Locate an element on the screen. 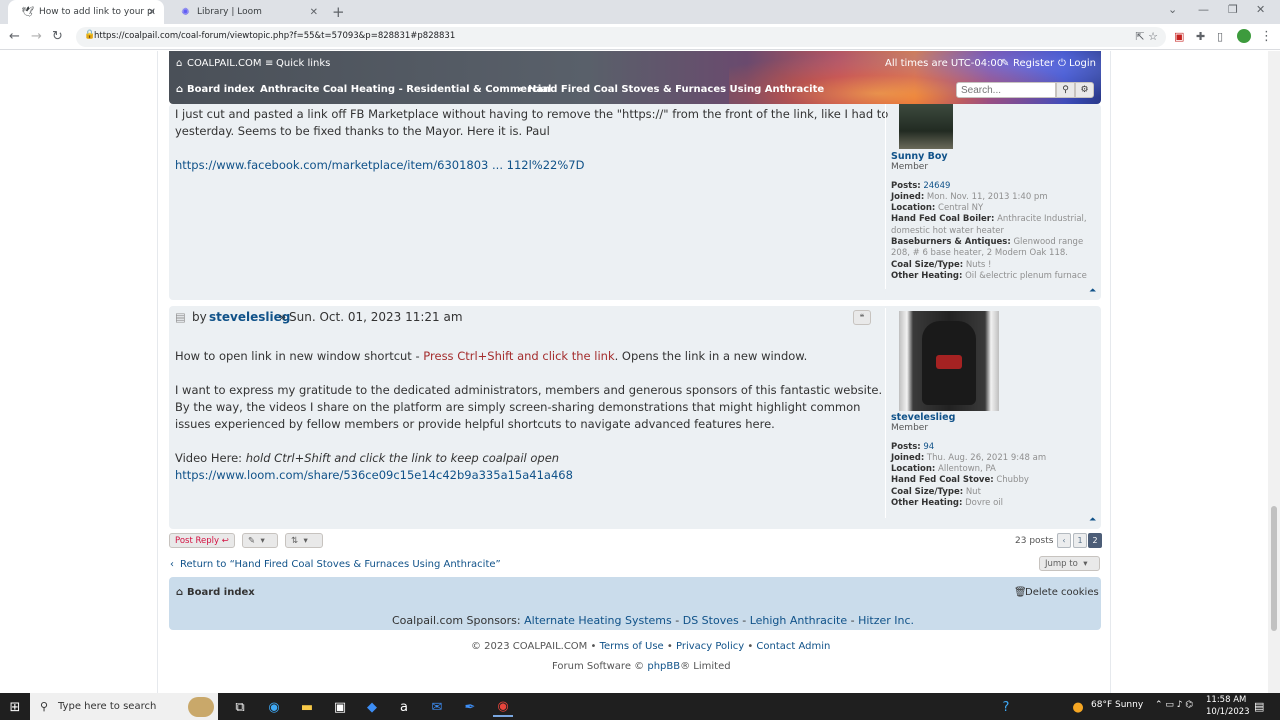 This screenshot has width=1280, height=720. close-window-icon: ✕ is located at coordinates (1260, 9).